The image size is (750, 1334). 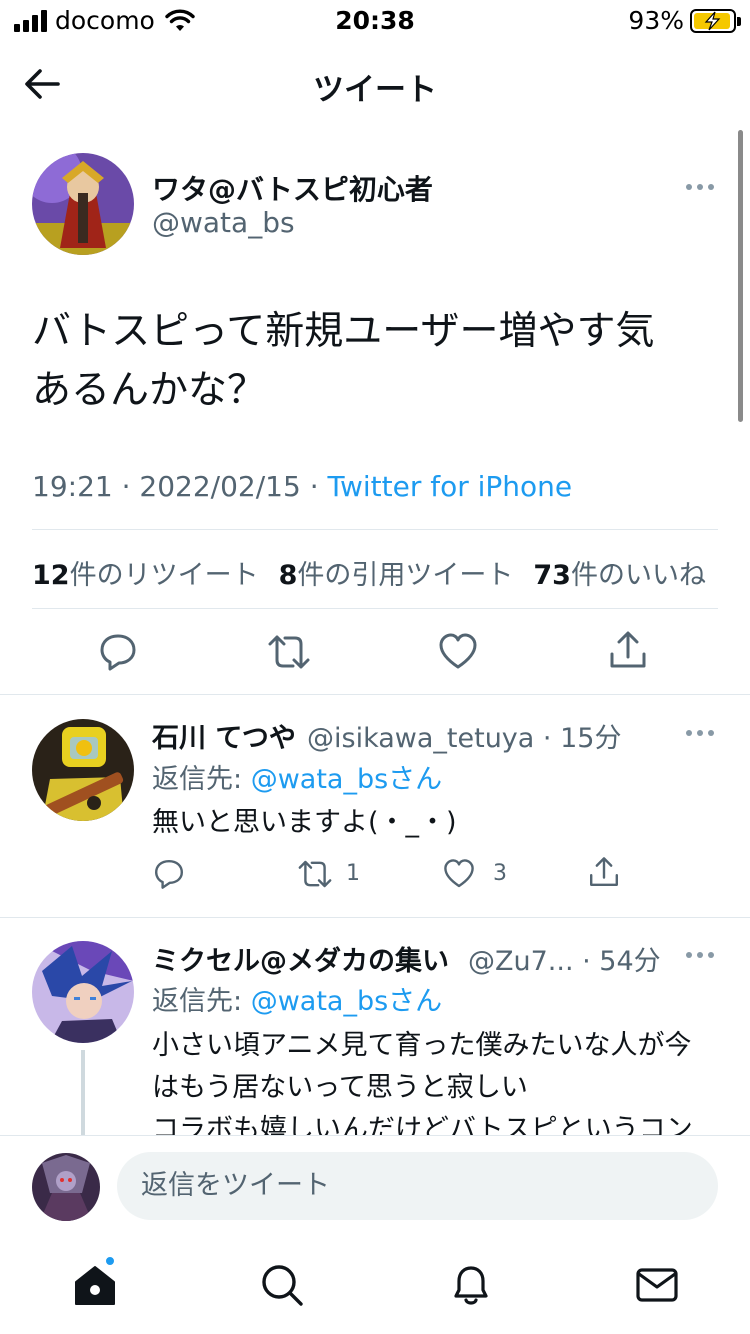 I want to click on retweet-count: 1, so click(x=353, y=873).